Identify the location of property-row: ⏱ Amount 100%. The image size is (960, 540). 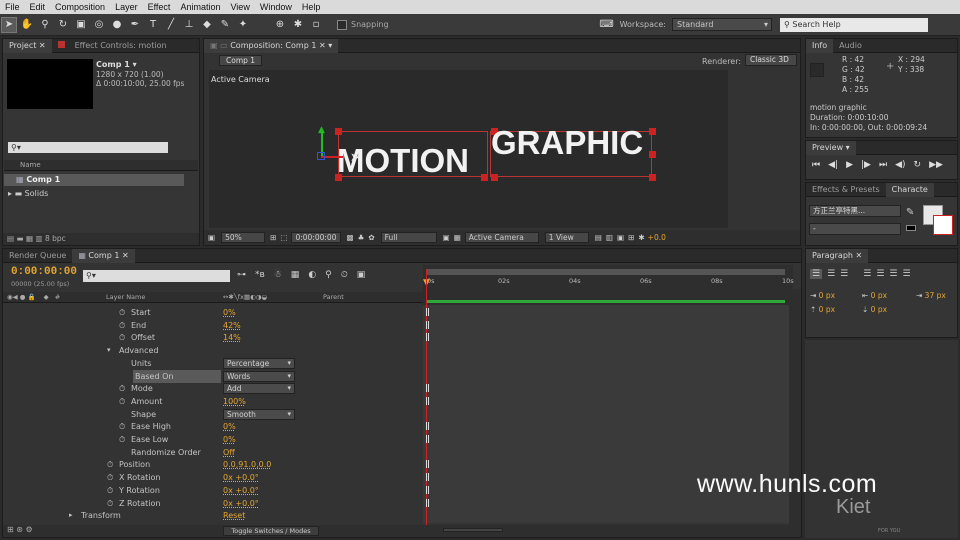
(213, 401).